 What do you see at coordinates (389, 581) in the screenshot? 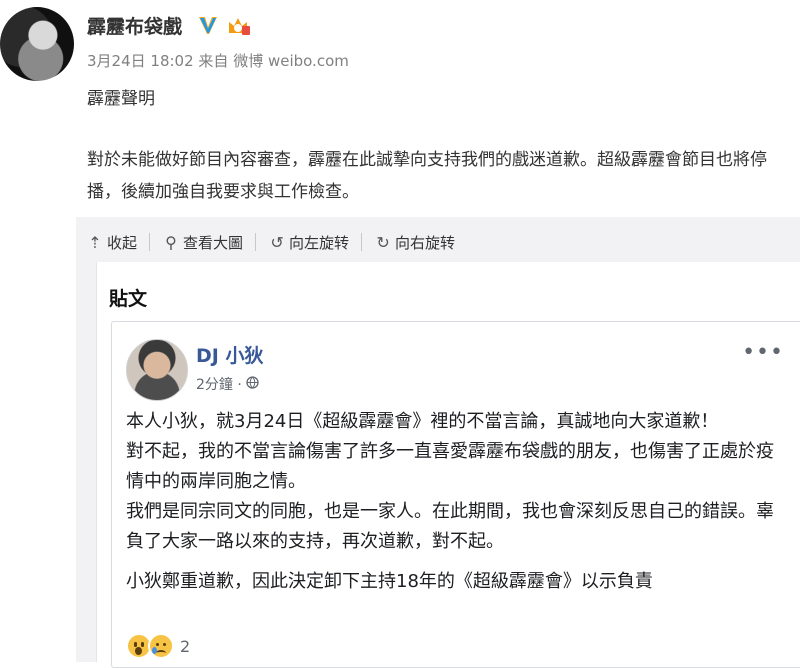
I see `post-paragraph: 小狄鄭重道歉，因此決定卸下主持18年的《超級霹靂會》以示負責` at bounding box center [389, 581].